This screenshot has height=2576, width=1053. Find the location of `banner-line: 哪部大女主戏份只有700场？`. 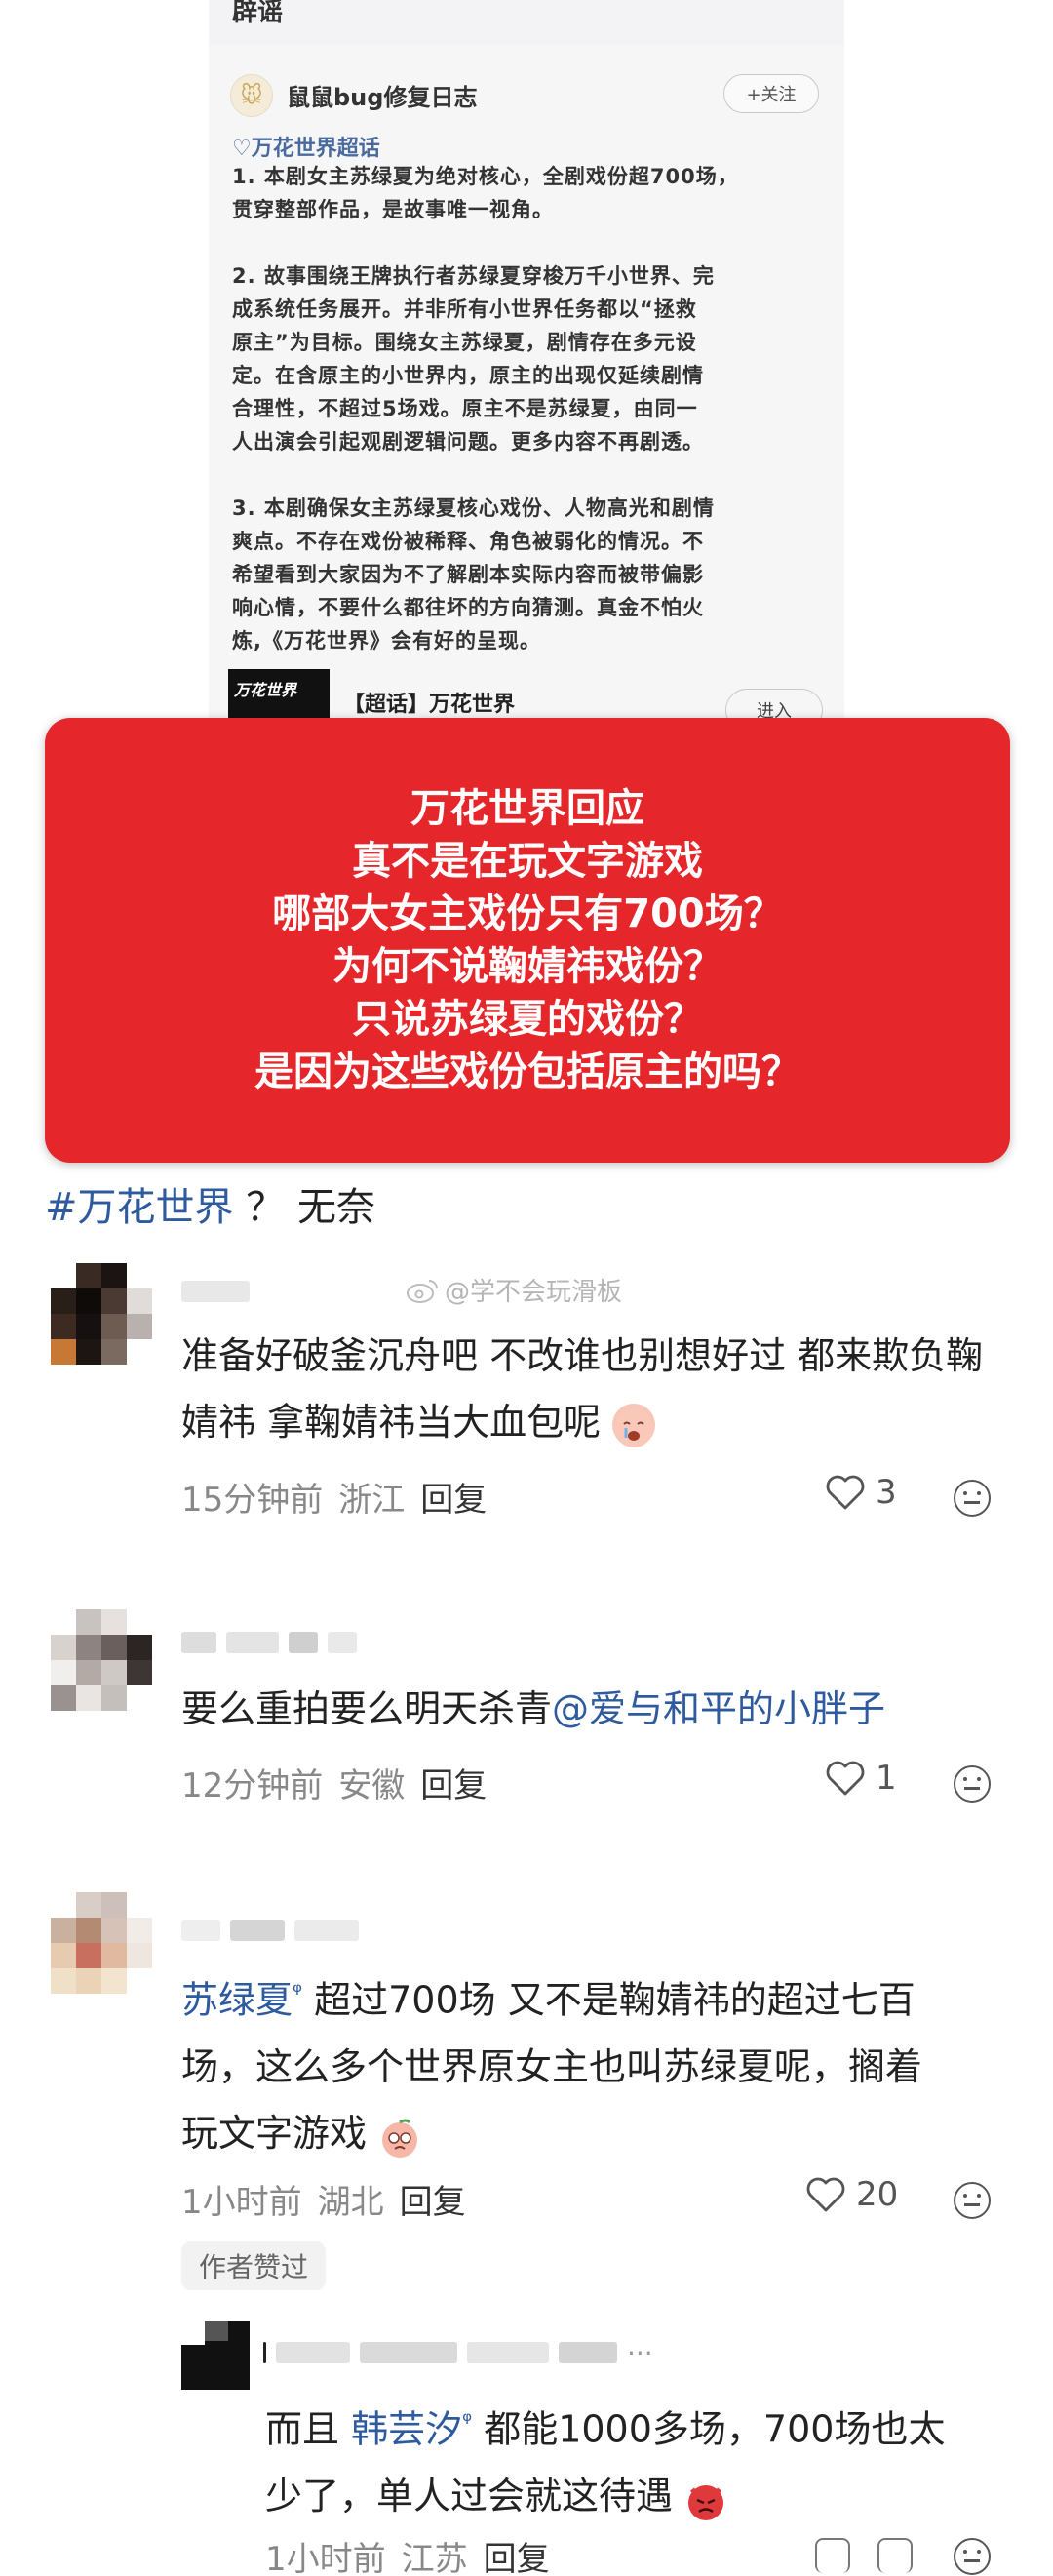

banner-line: 哪部大女主戏份只有700场？ is located at coordinates (527, 914).